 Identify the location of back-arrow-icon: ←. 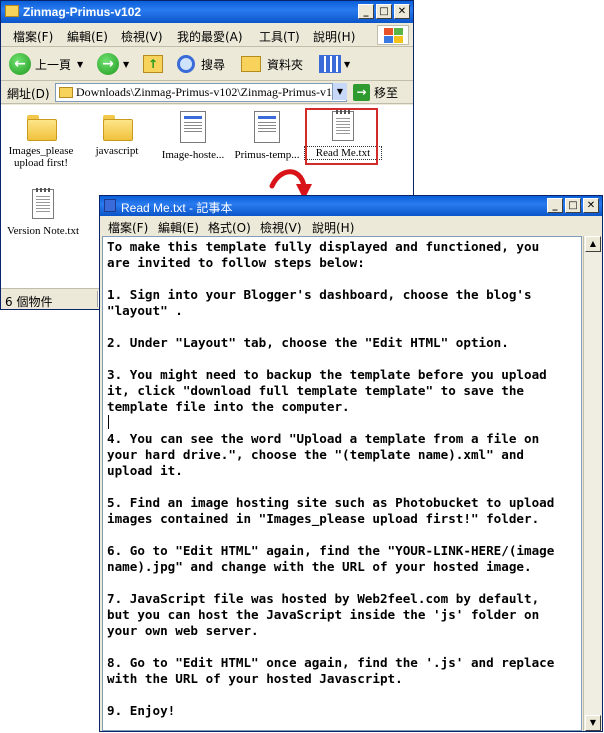
(20, 64).